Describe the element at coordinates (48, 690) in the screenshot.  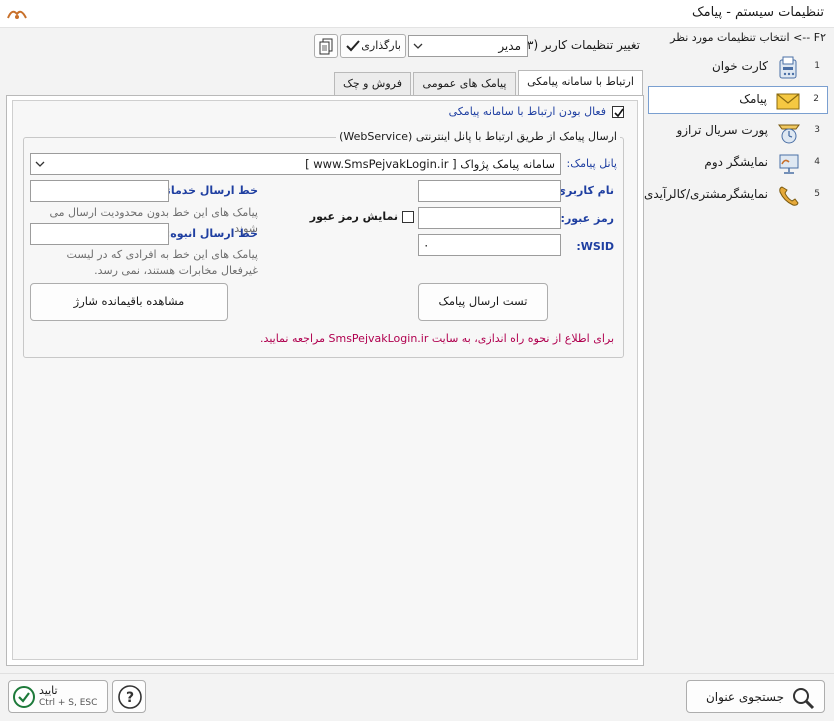
I see `confirm-button-label: تایید` at that location.